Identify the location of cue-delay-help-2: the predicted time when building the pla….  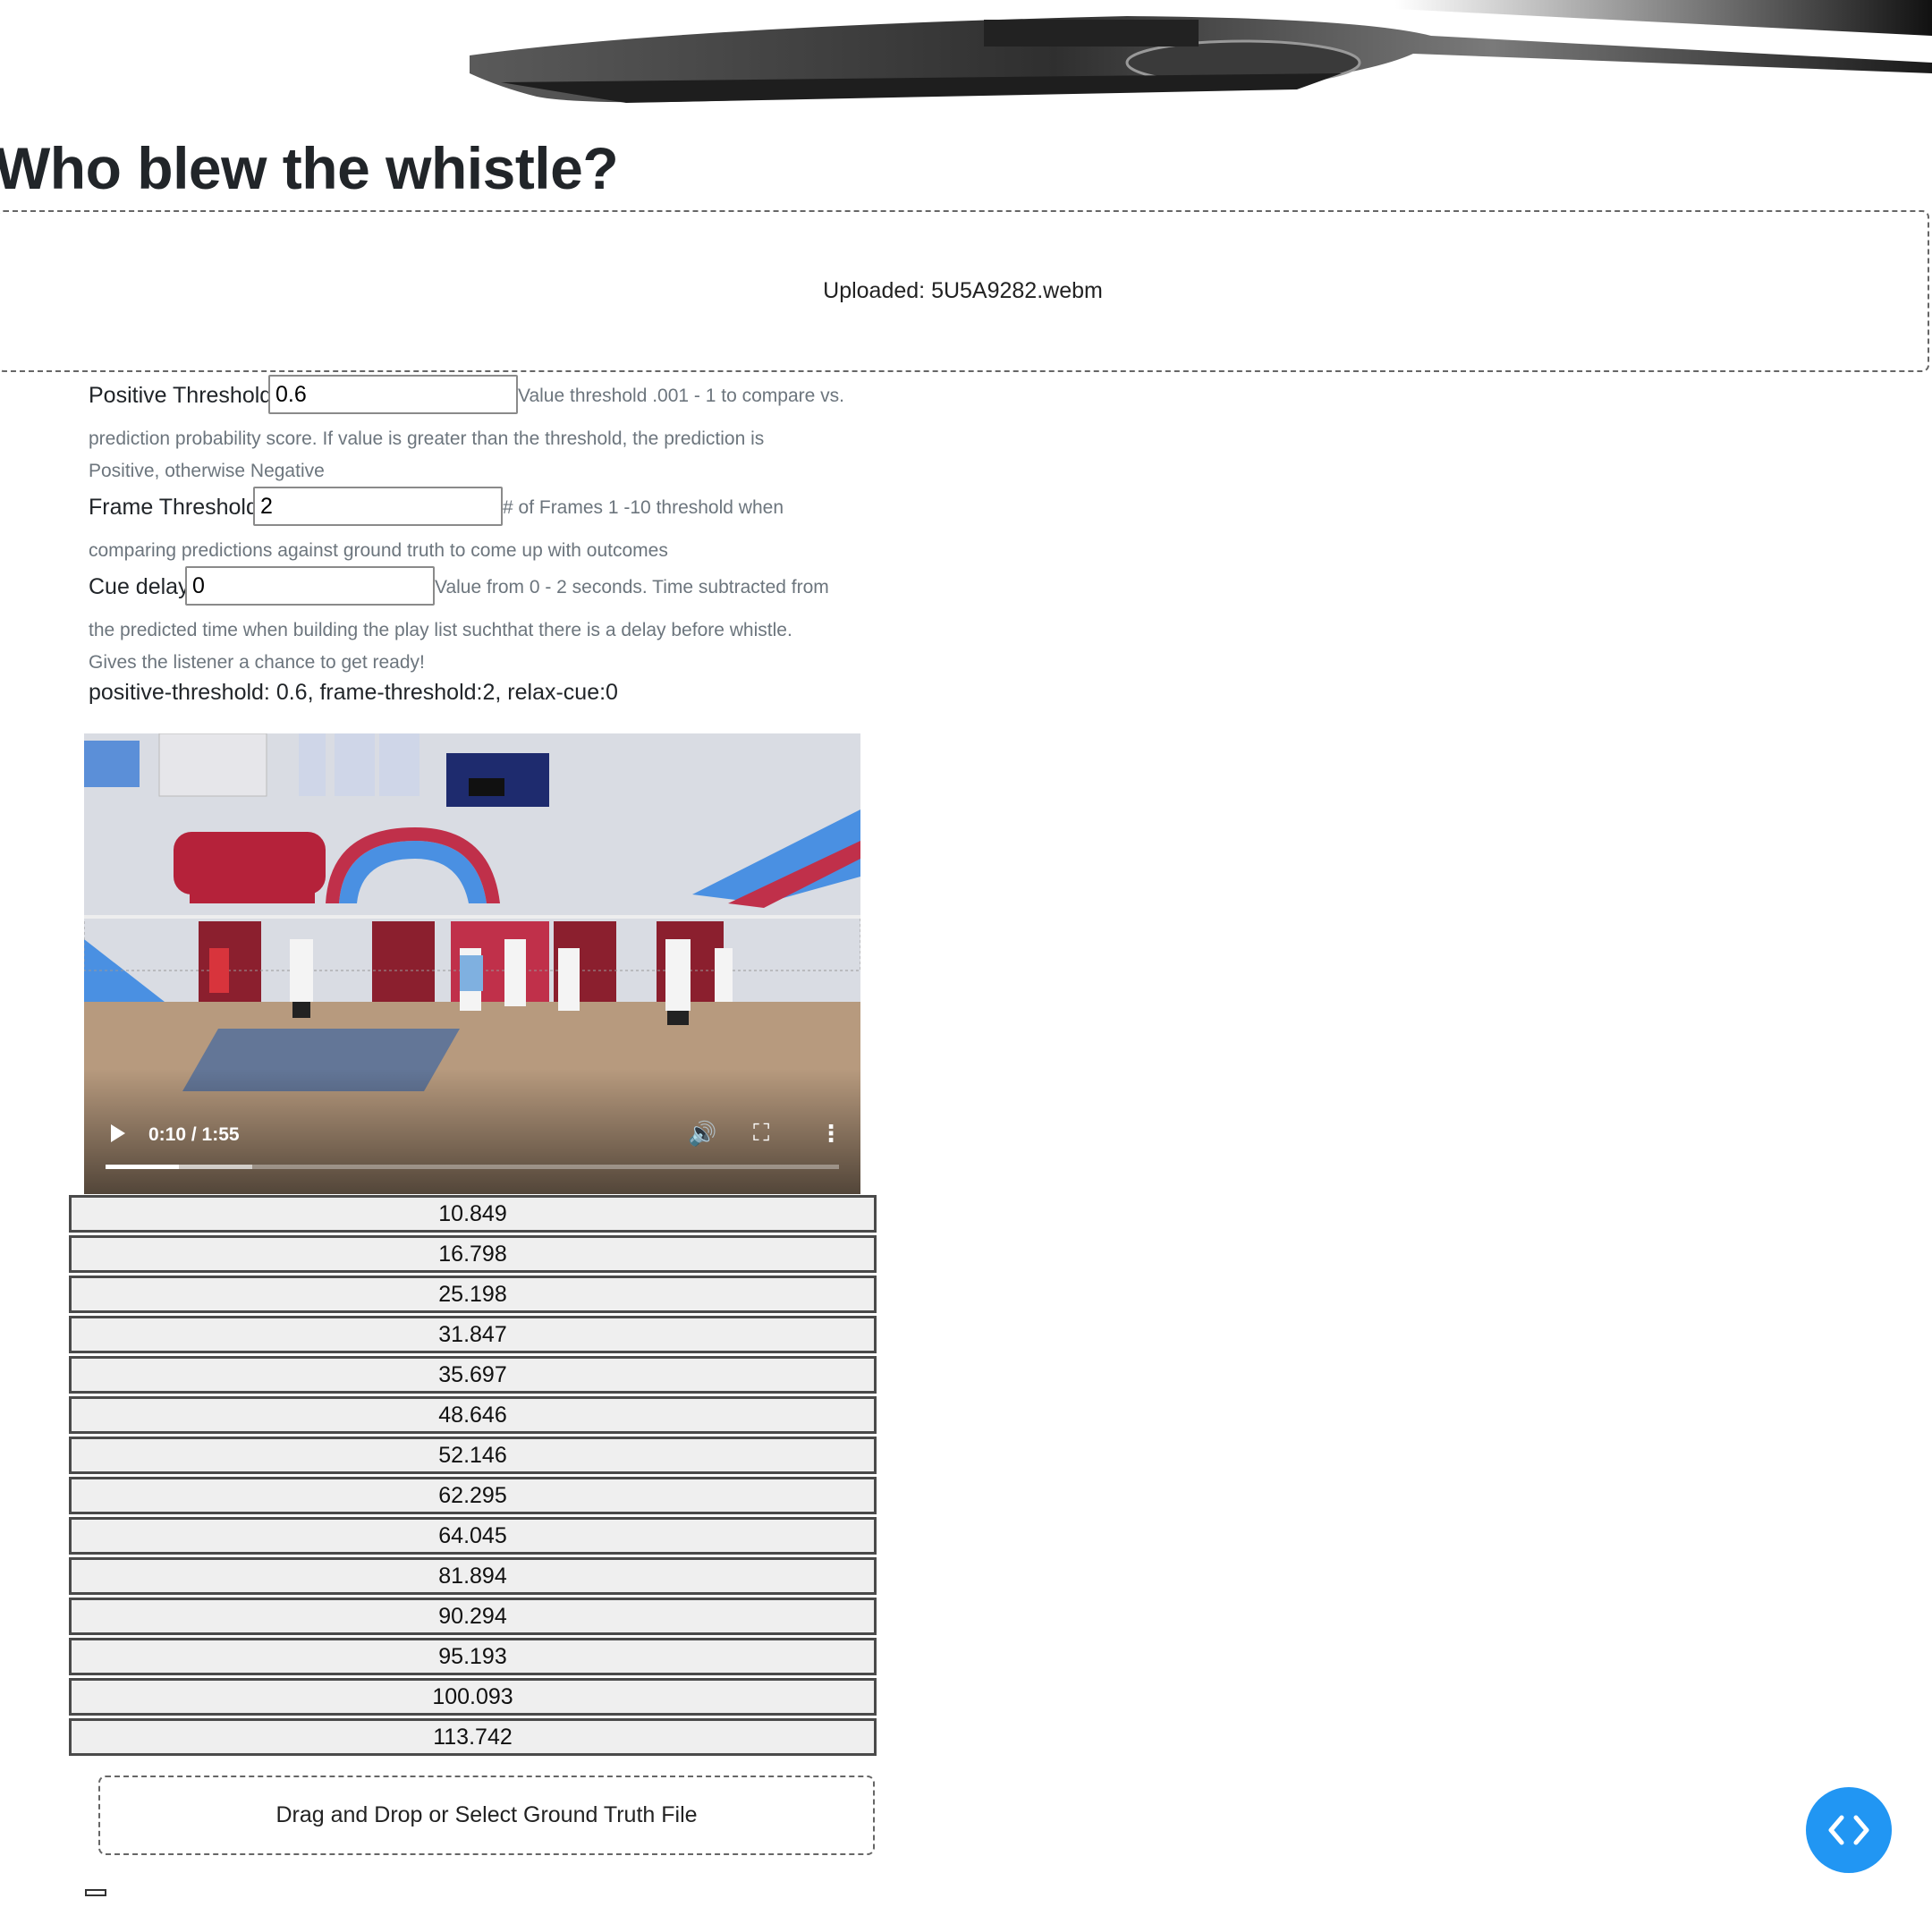
(440, 630).